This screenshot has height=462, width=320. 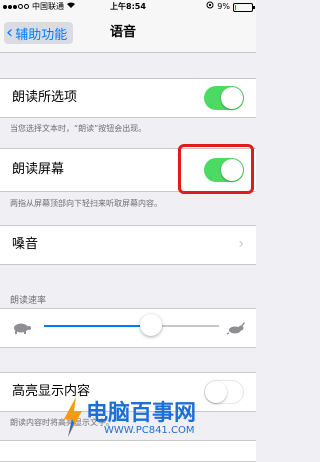 What do you see at coordinates (45, 97) in the screenshot?
I see `speak-selection-label: 朗读所选项` at bounding box center [45, 97].